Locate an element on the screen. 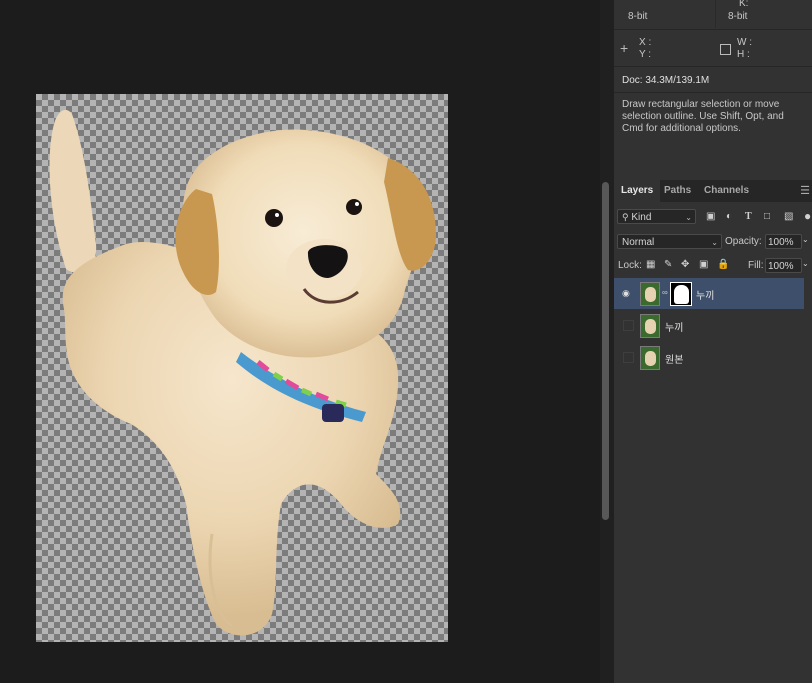  fill-label: Fill: is located at coordinates (756, 265).